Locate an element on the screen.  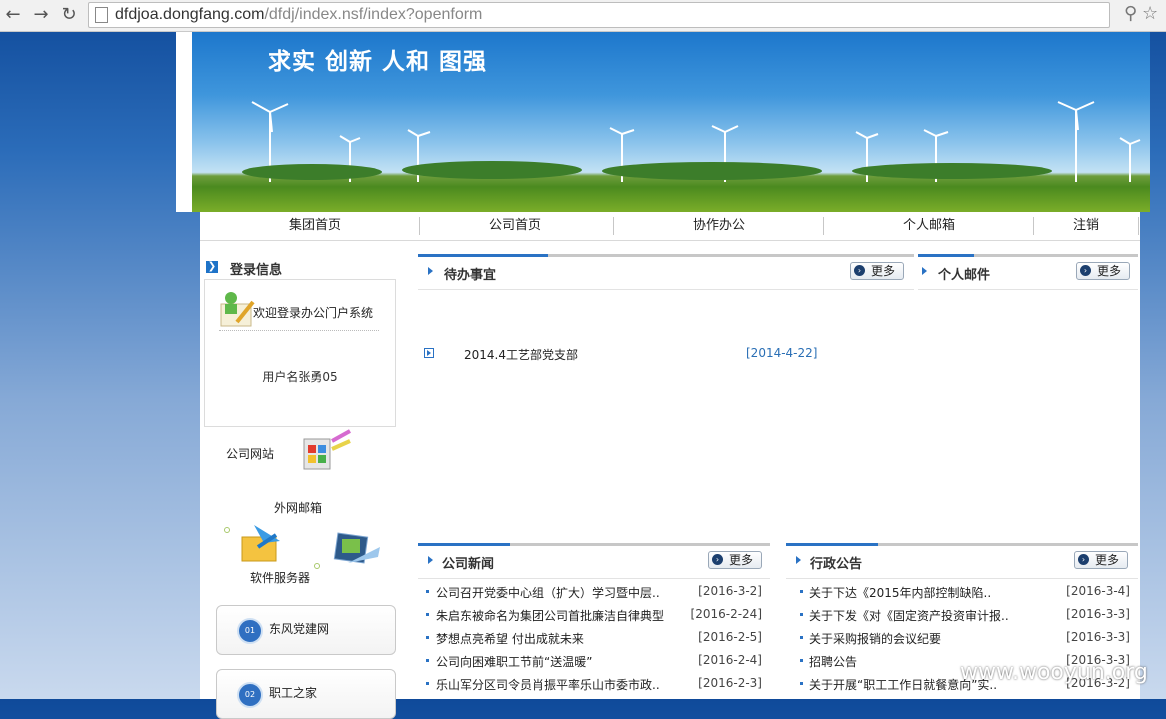
list-item: 关于下发《对《固定资产投资审计报.. [2016-3-3] is located at coordinates (962, 615).